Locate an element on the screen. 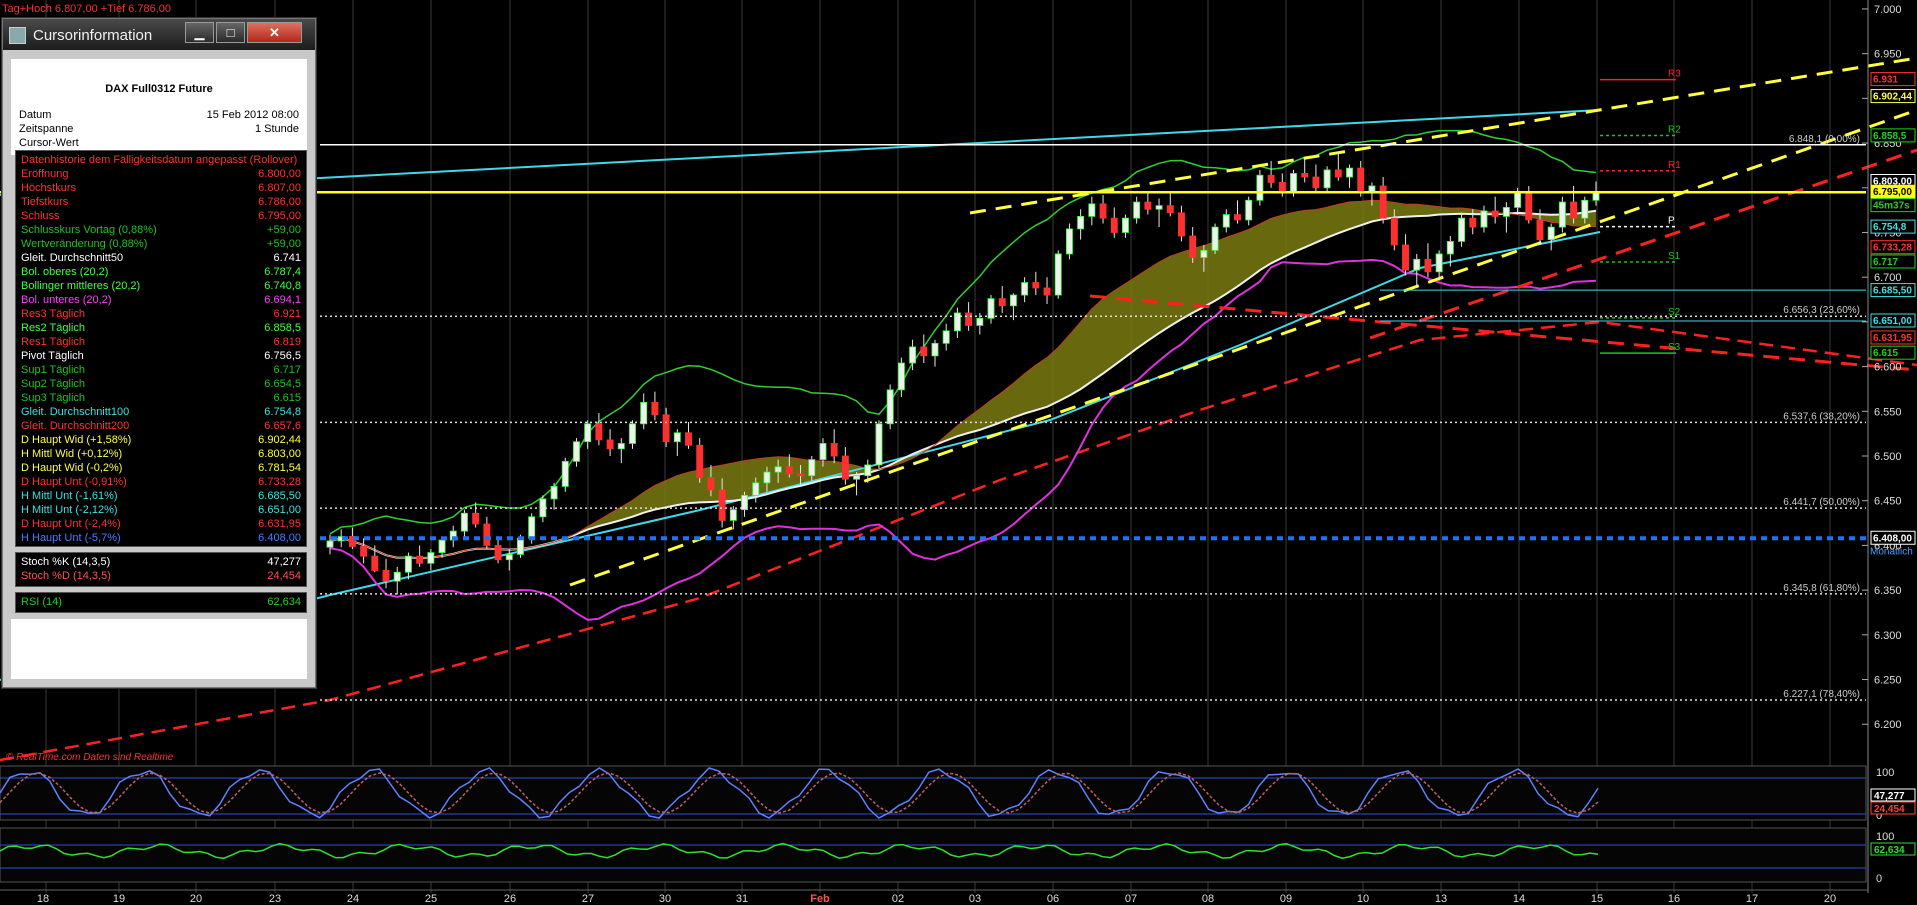 Image resolution: width=1917 pixels, height=905 pixels. indicator-row: D Haupt Unt (-2,4%) 6.631,95 is located at coordinates (161, 524).